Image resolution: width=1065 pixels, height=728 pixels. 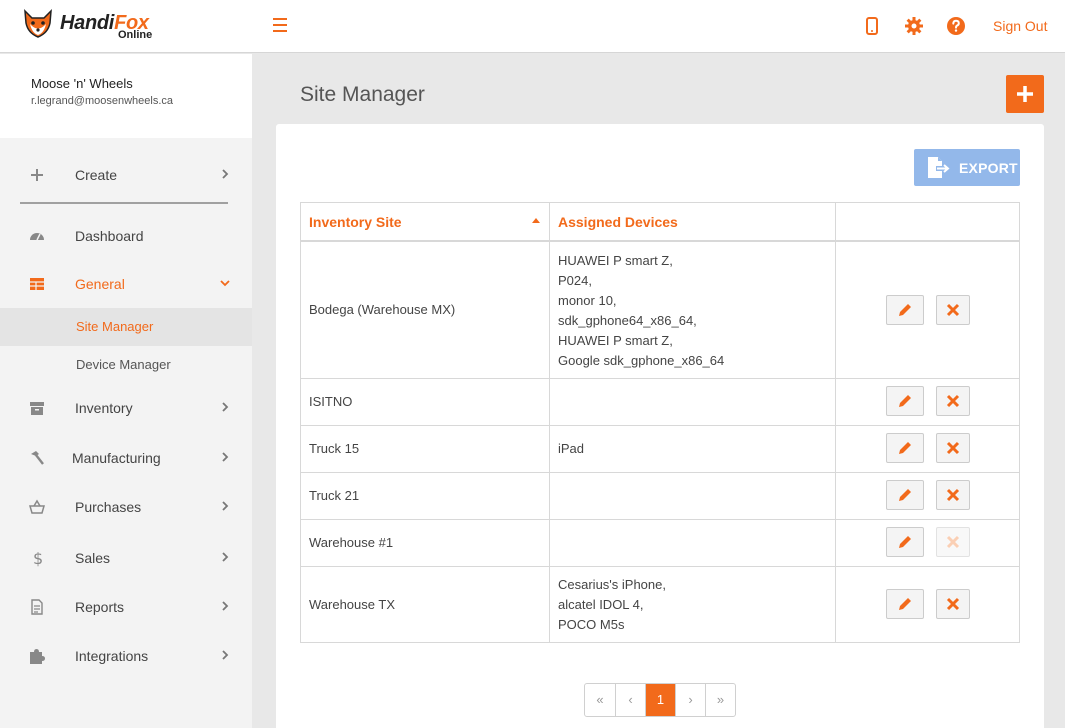 What do you see at coordinates (425, 543) in the screenshot?
I see `cell-site: Warehouse #1` at bounding box center [425, 543].